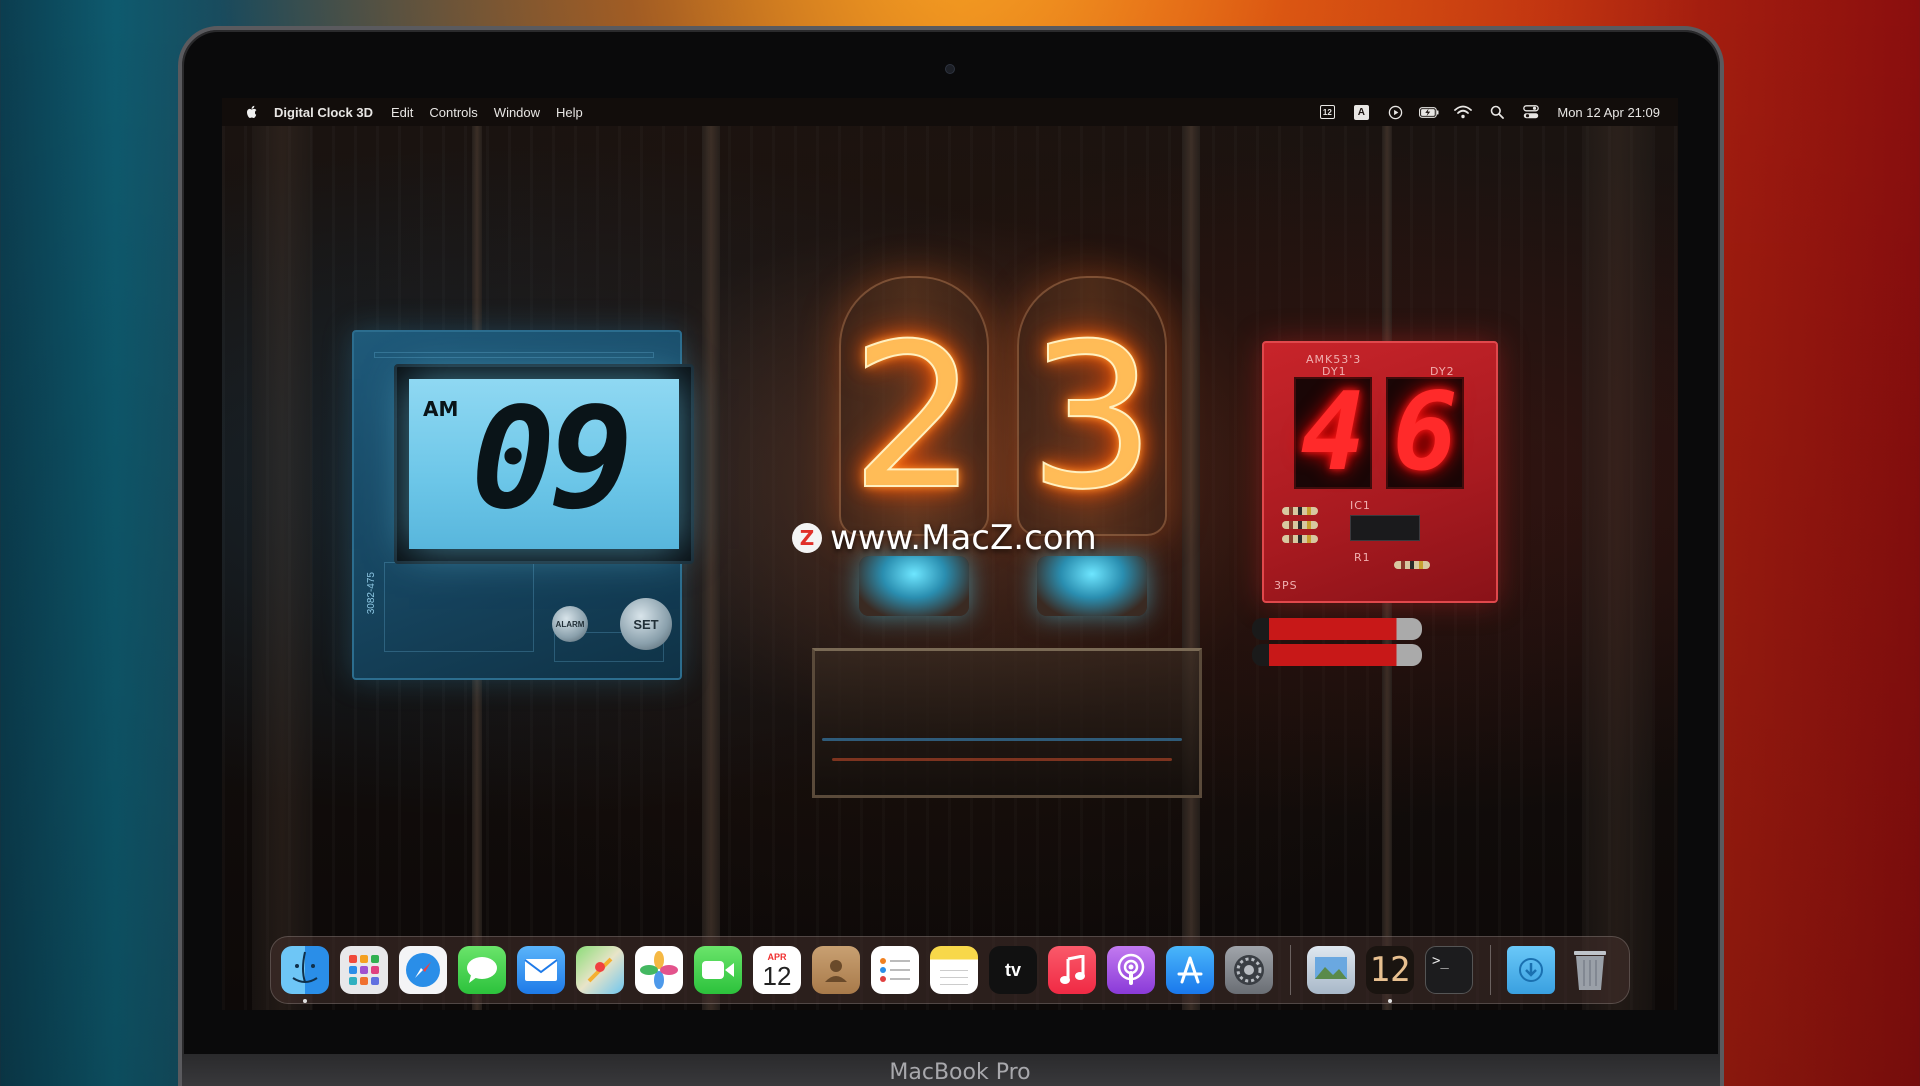 This screenshot has height=1086, width=1920. What do you see at coordinates (1497, 112) in the screenshot?
I see `spotlight-search-icon` at bounding box center [1497, 112].